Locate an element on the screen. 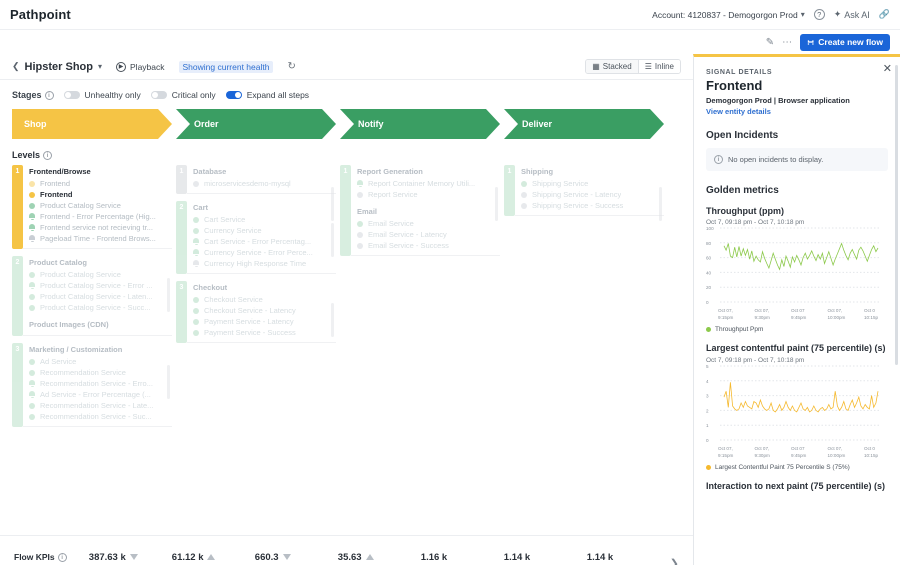 This screenshot has width=900, height=565. panel-subtitle: Demogorgon Prod | Browser application is located at coordinates (778, 100).